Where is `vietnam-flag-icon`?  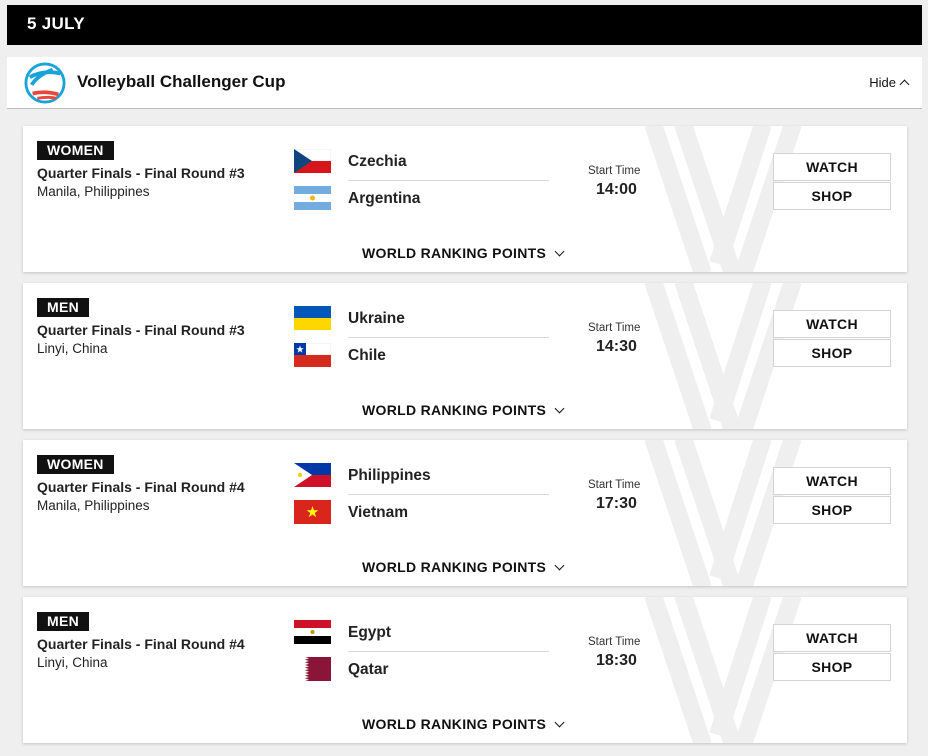 vietnam-flag-icon is located at coordinates (312, 512).